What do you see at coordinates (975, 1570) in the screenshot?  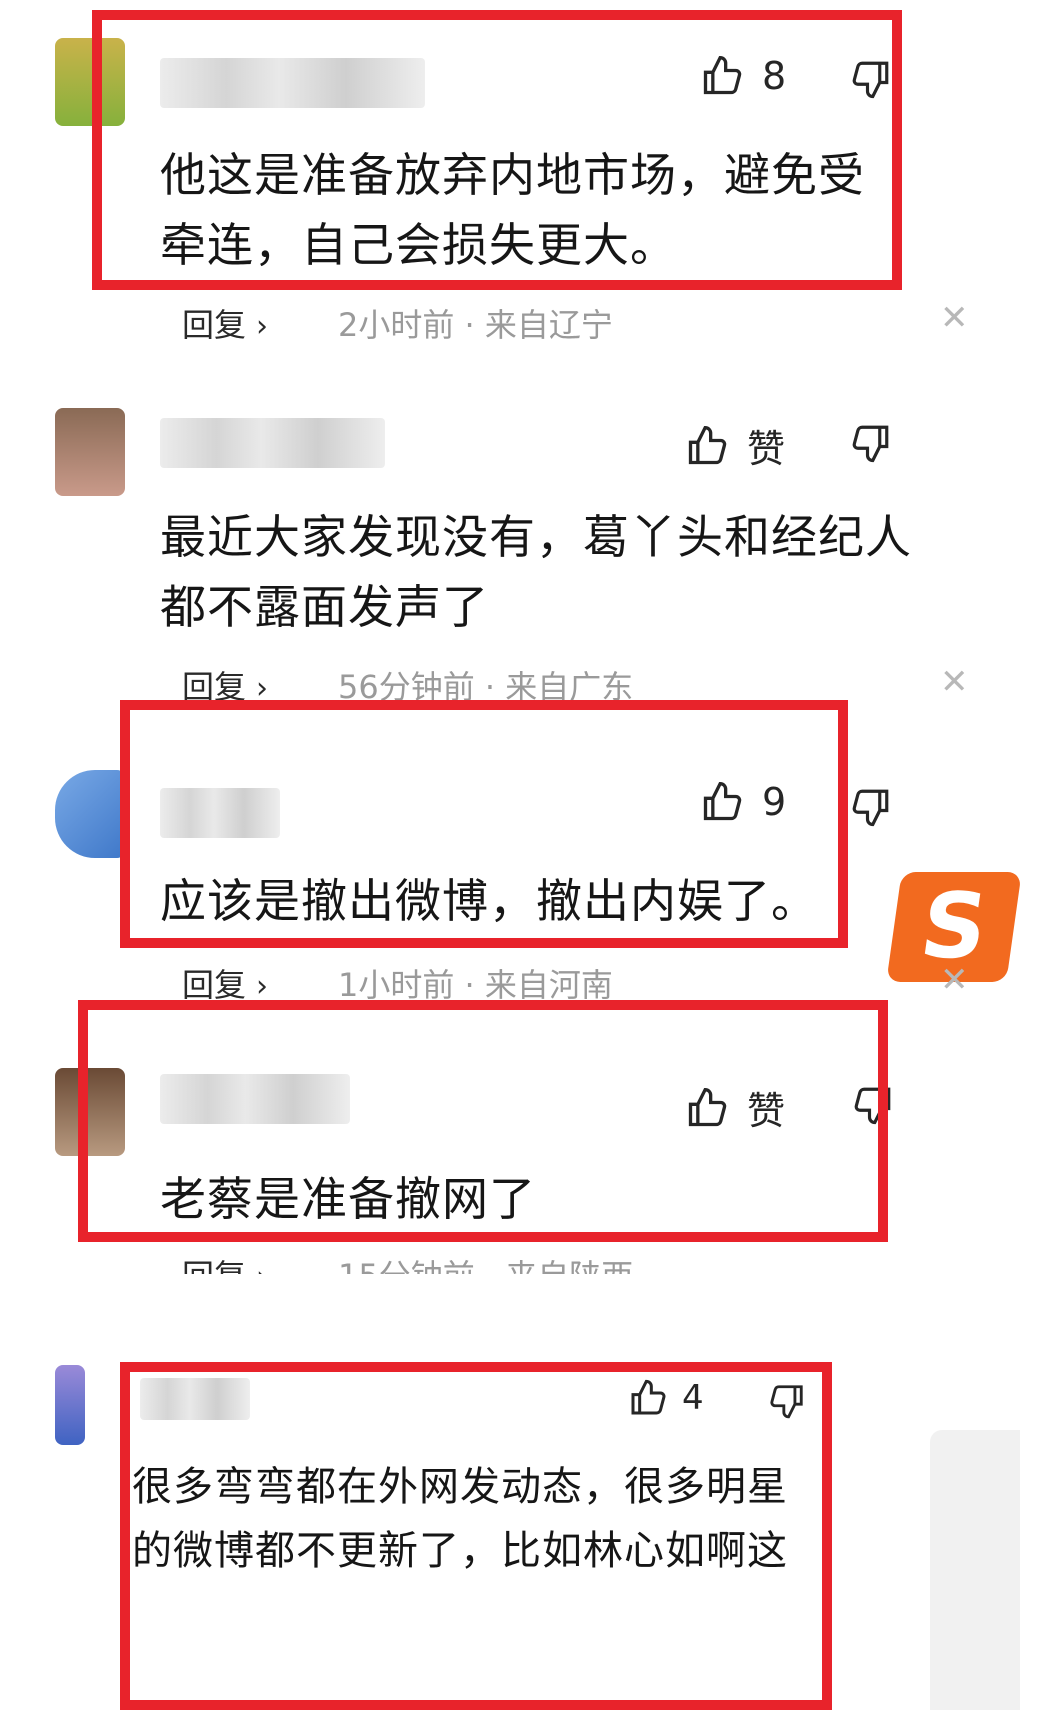 I see `side-panel-edge` at bounding box center [975, 1570].